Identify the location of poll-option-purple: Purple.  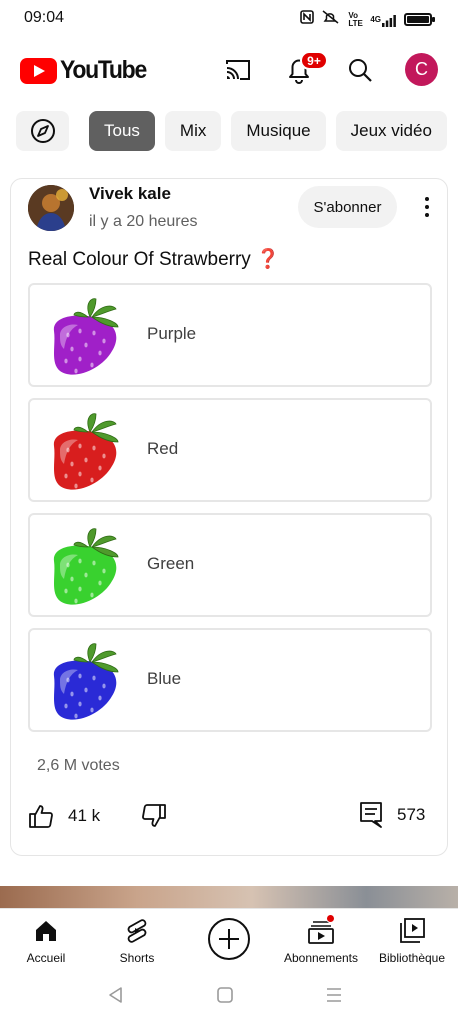
(230, 335).